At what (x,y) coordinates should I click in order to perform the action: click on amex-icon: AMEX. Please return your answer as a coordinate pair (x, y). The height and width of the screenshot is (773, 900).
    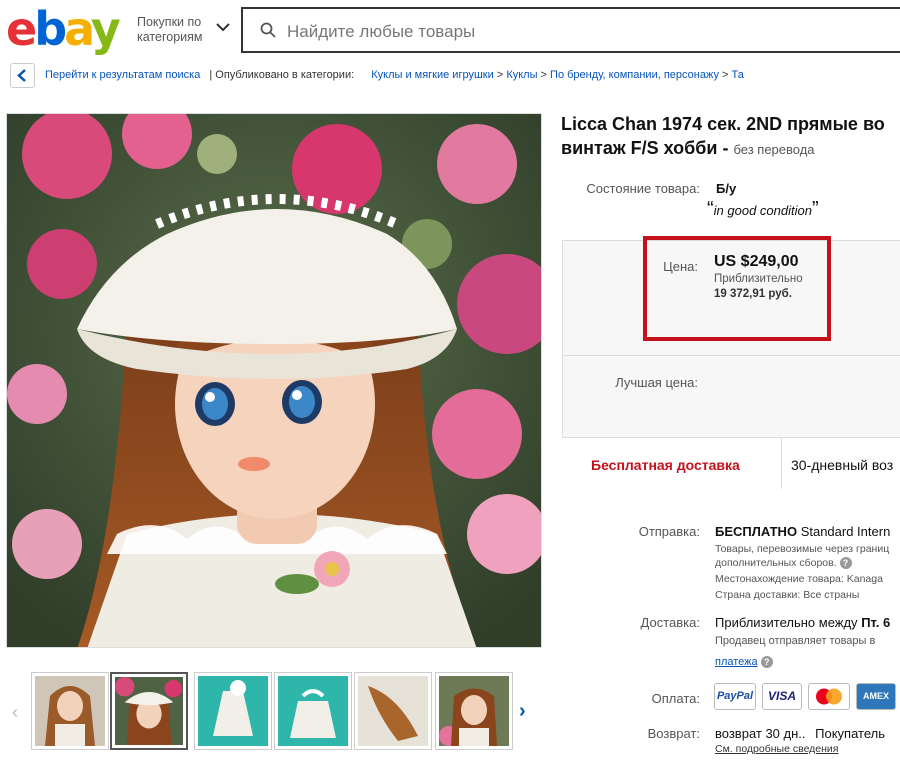
    Looking at the image, I should click on (876, 696).